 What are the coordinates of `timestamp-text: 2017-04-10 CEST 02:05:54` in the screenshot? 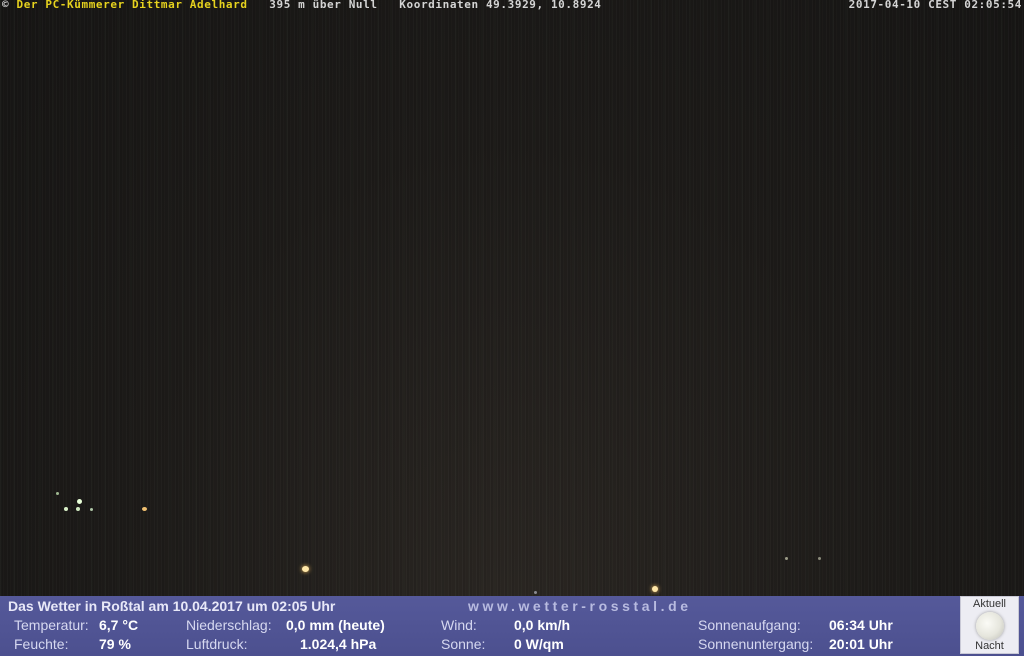 It's located at (935, 5).